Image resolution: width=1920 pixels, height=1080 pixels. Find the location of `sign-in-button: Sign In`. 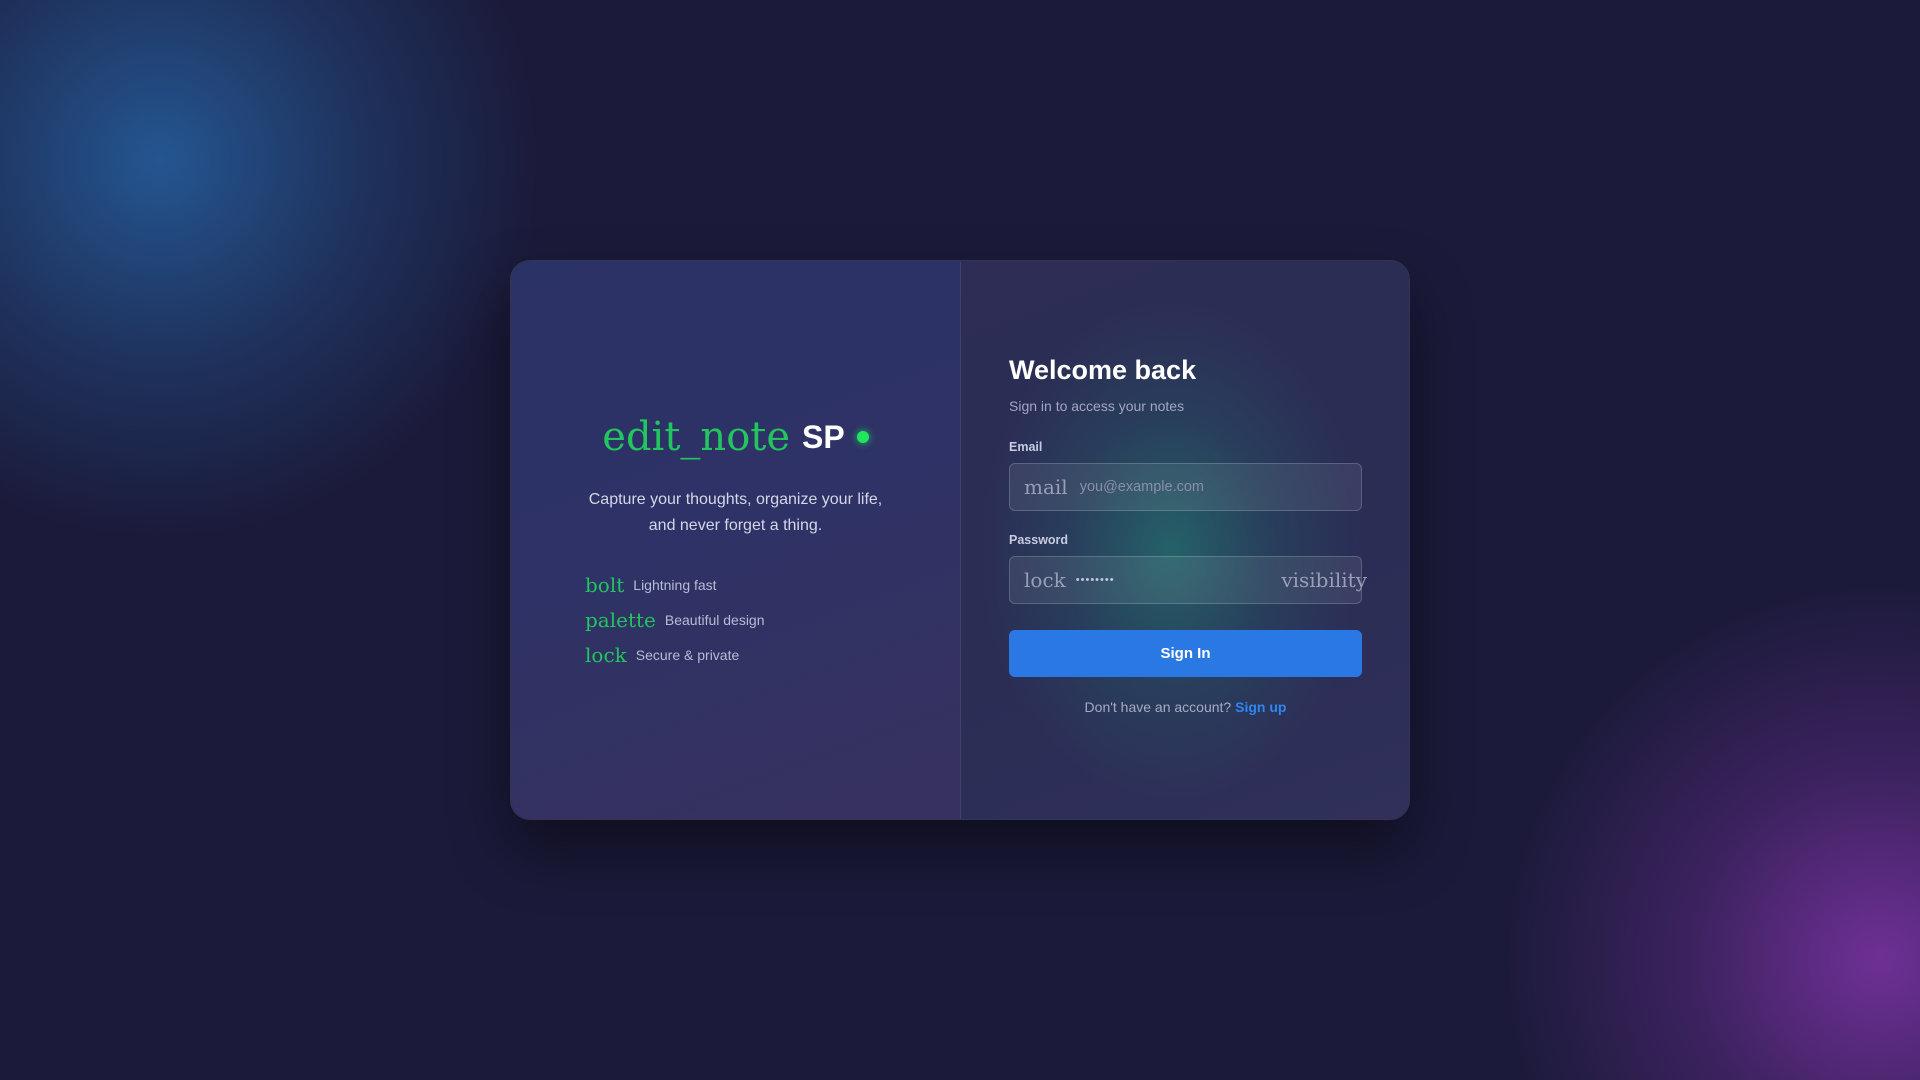

sign-in-button: Sign In is located at coordinates (1185, 653).